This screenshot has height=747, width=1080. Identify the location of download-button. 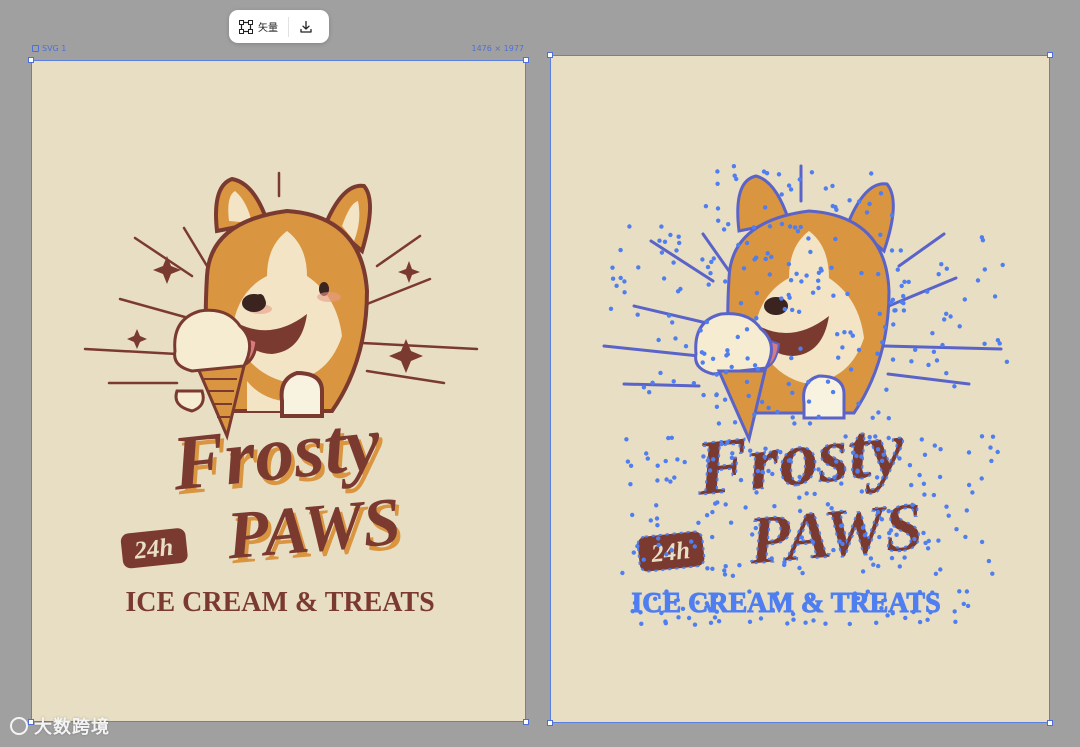
(306, 26).